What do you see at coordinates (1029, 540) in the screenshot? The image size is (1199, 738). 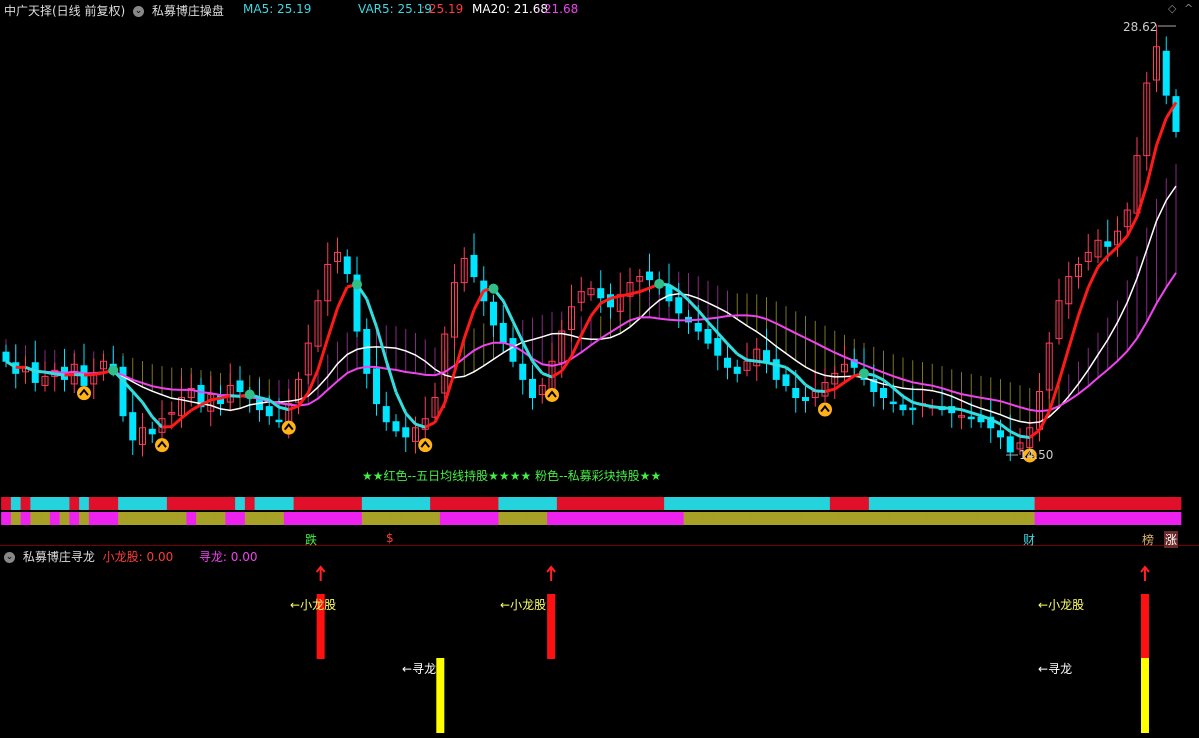 I see `marker-cai: 财` at bounding box center [1029, 540].